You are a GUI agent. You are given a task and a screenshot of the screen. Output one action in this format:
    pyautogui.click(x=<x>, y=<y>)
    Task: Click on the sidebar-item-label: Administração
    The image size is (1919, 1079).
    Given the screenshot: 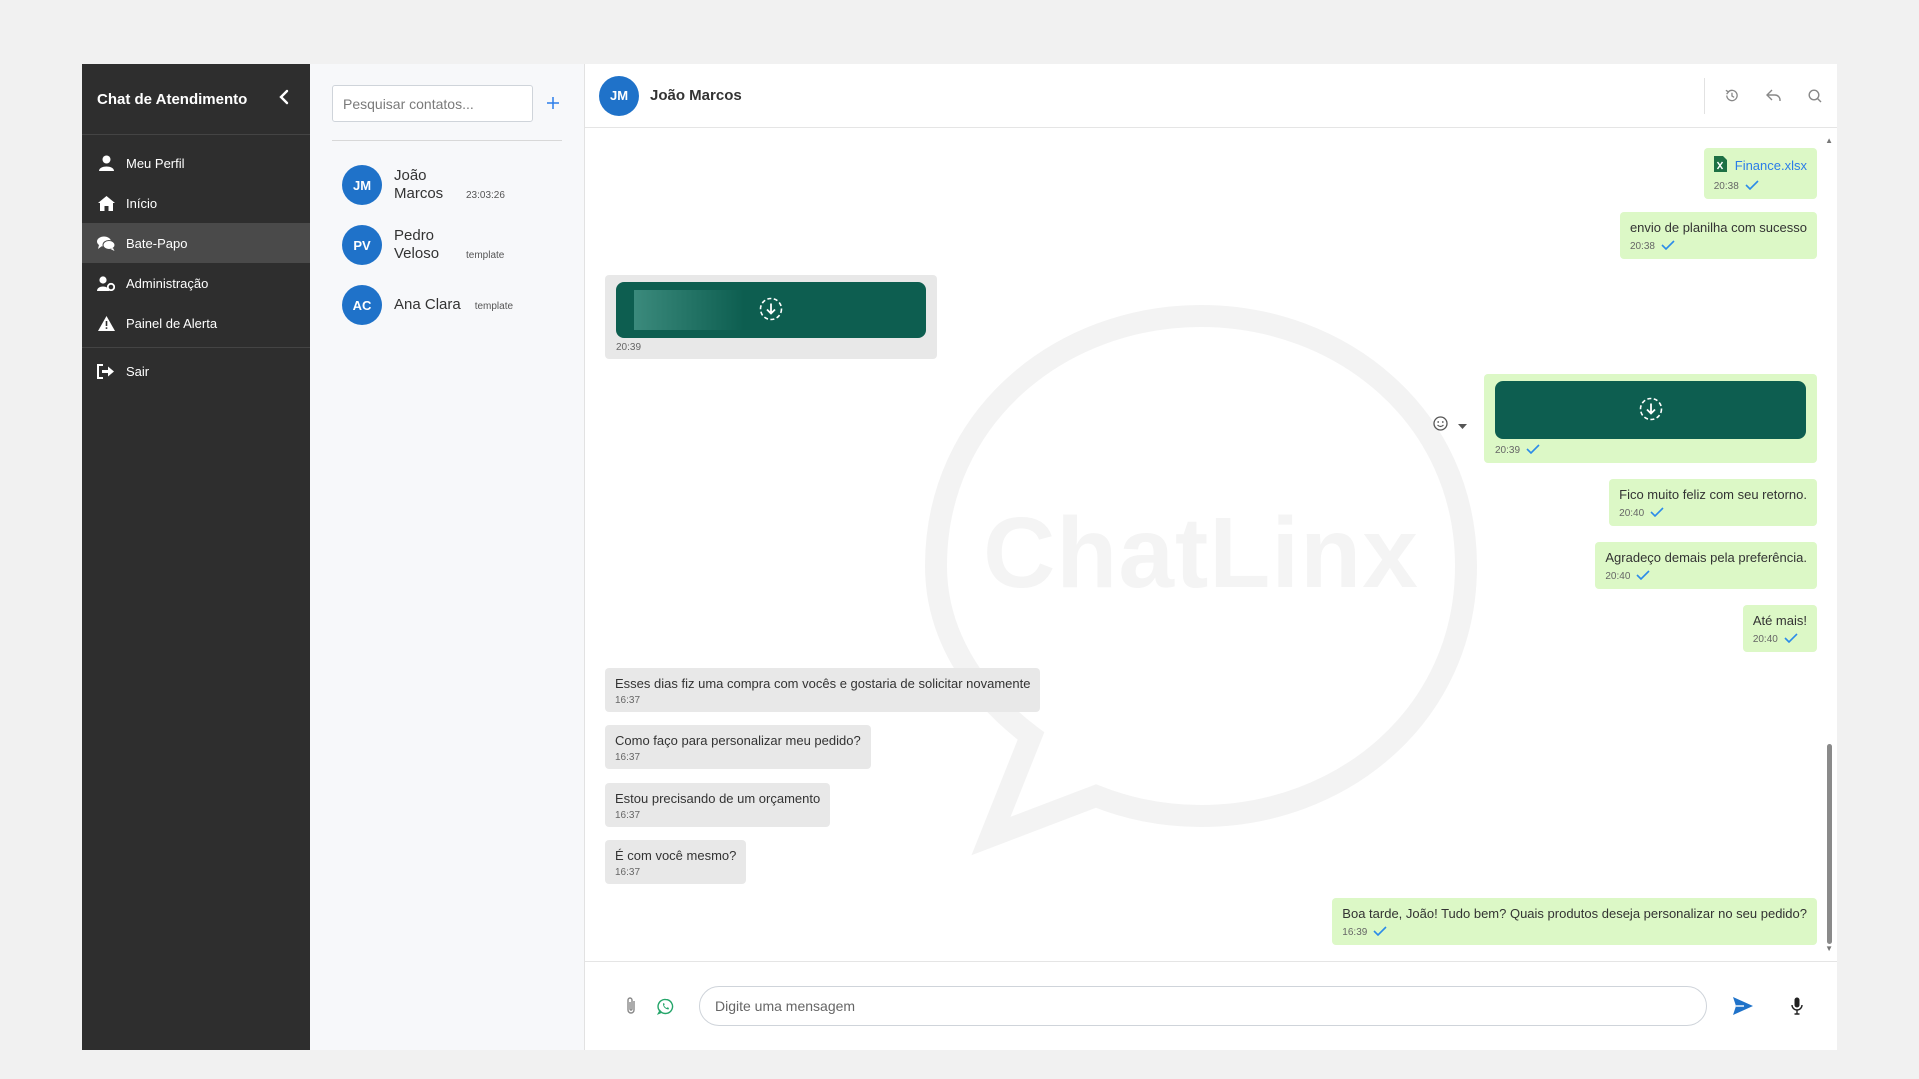 What is the action you would take?
    pyautogui.click(x=167, y=283)
    